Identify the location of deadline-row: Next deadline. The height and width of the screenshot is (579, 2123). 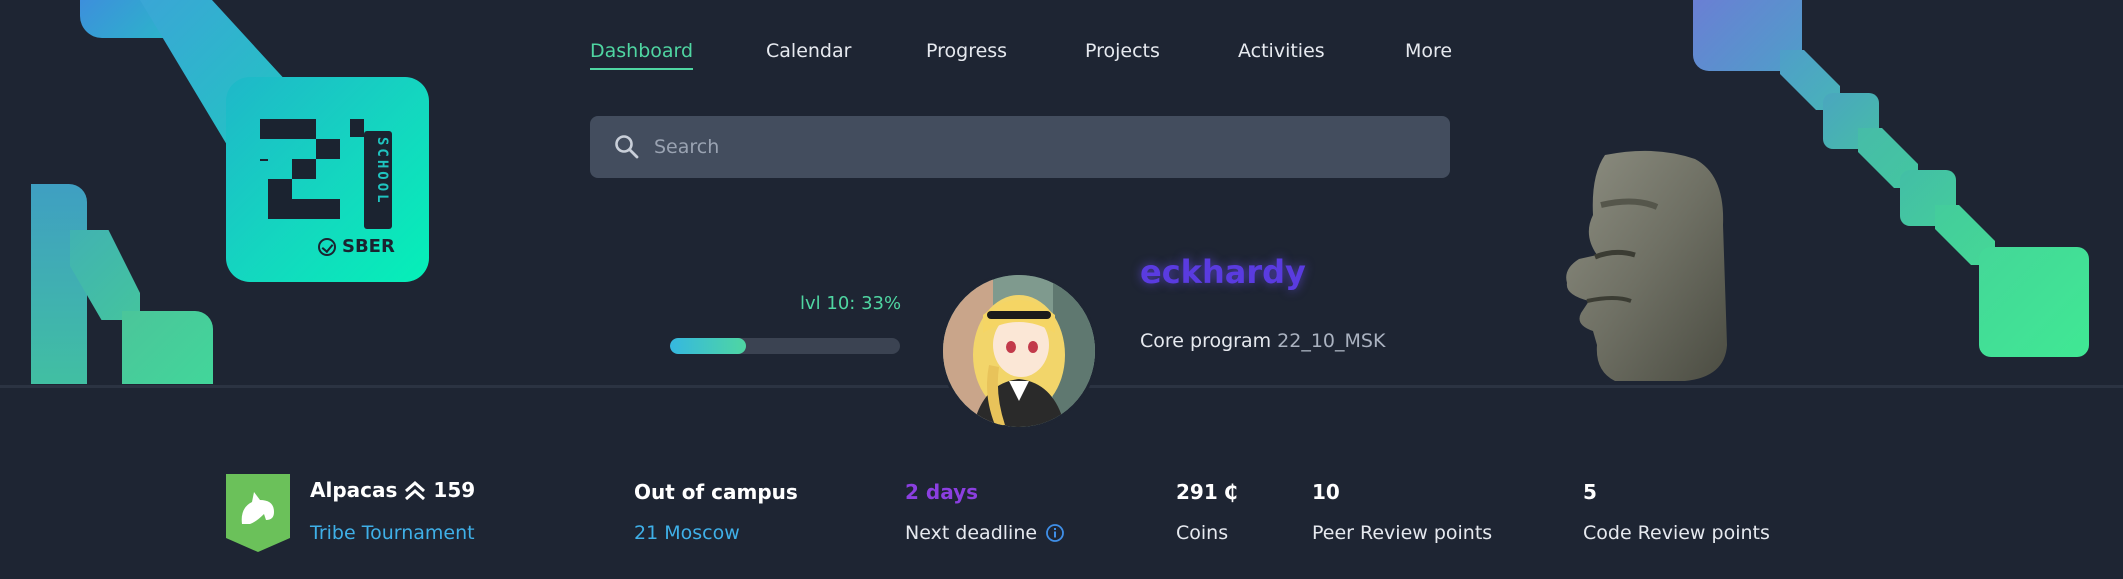
(985, 533).